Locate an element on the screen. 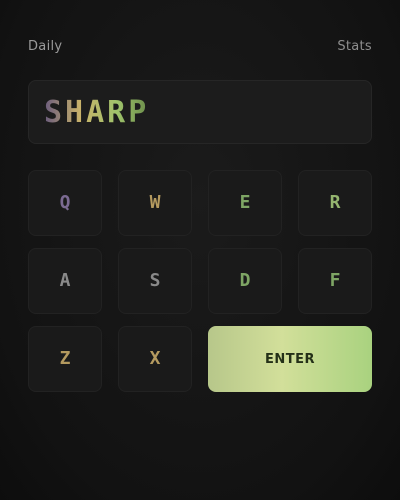 The width and height of the screenshot is (400, 500). key-label: F is located at coordinates (335, 280).